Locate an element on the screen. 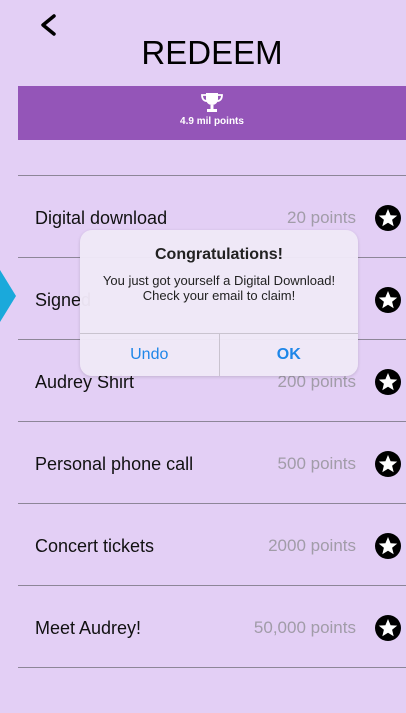  reward-cost: 500 points is located at coordinates (316, 463).